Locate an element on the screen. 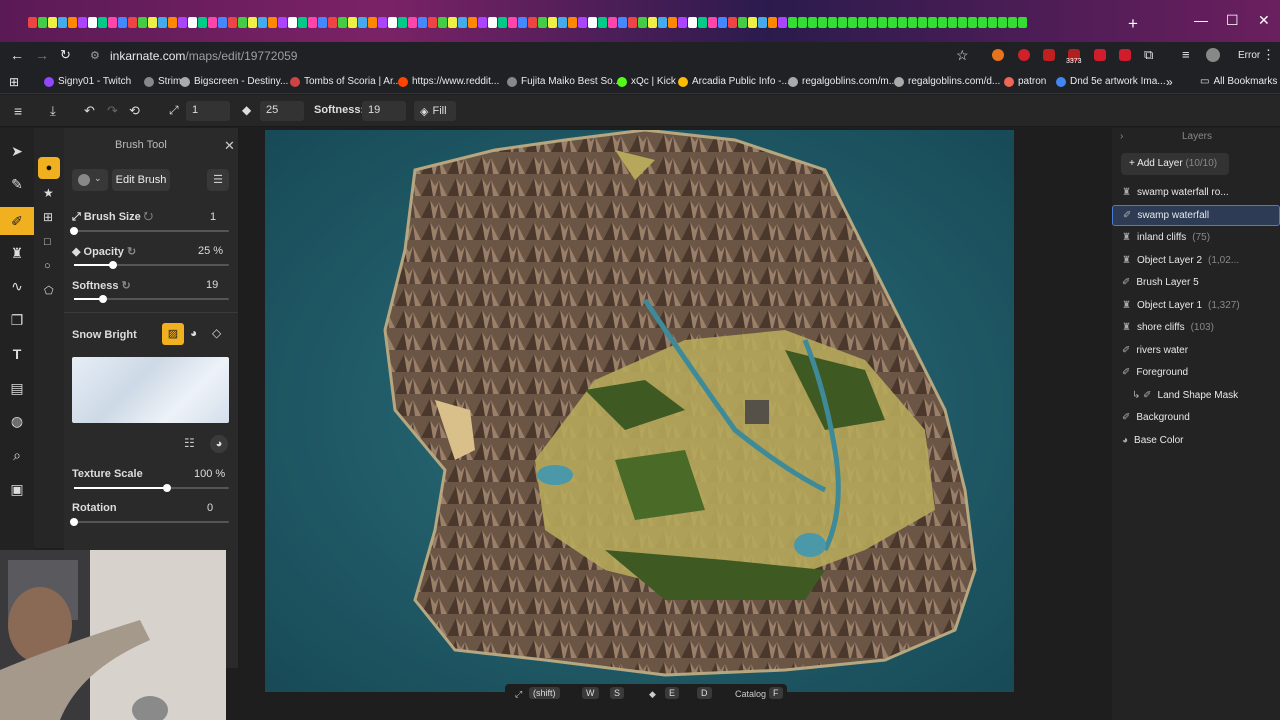 The width and height of the screenshot is (1280, 720). catalog-label: Catalog is located at coordinates (750, 694).